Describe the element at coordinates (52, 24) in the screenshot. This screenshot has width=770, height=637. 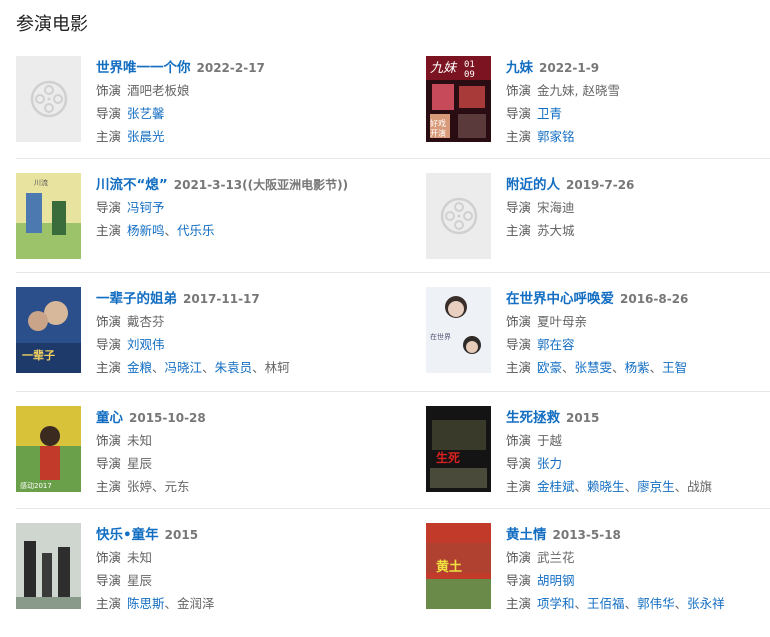
I see `section-title: 参演电影` at that location.